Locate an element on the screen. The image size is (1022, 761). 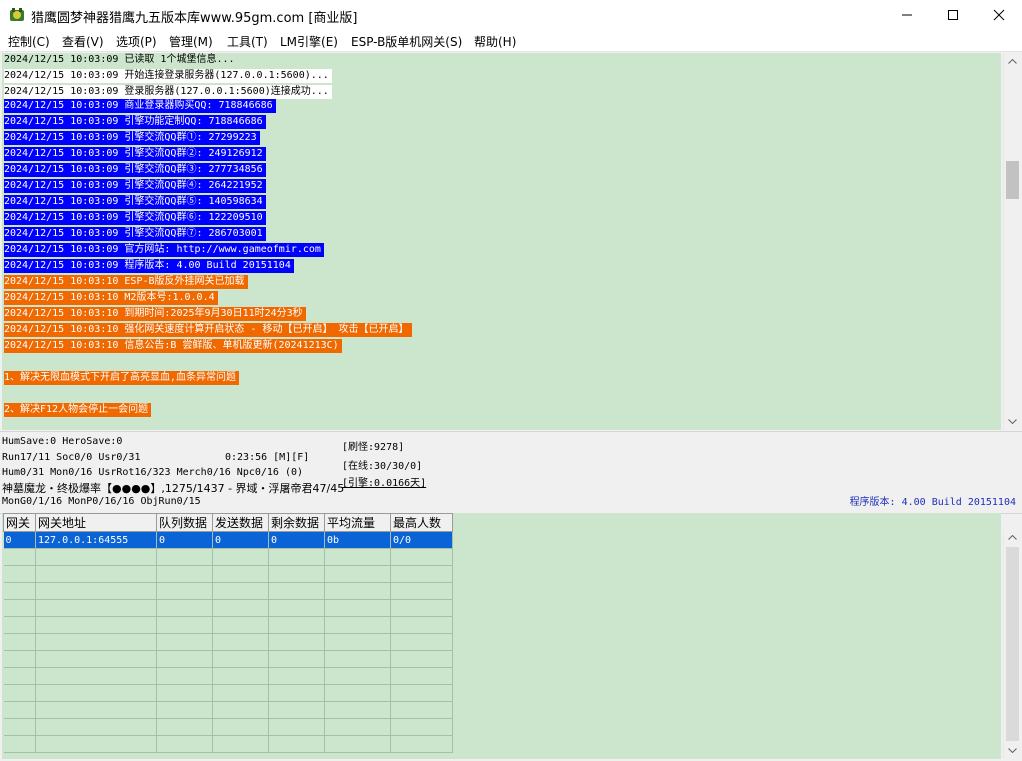
log-line: 2024/12/15 10:03:10 M2版本号:1.0.0.4 is located at coordinates (111, 298).